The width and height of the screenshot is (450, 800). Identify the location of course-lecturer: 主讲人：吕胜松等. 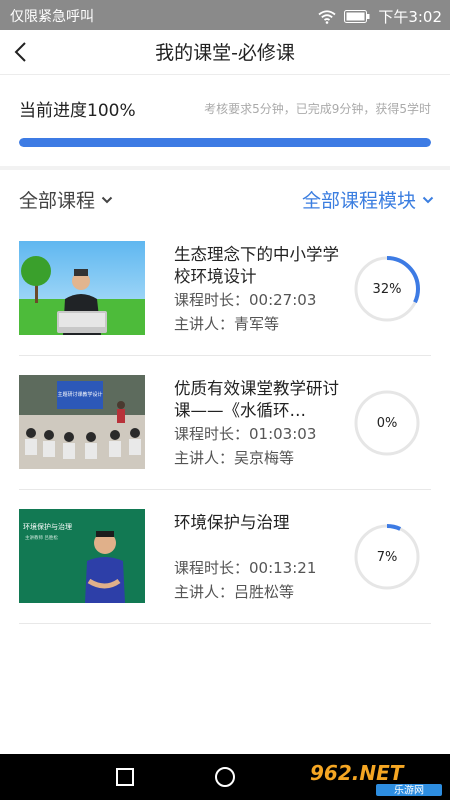
(234, 592).